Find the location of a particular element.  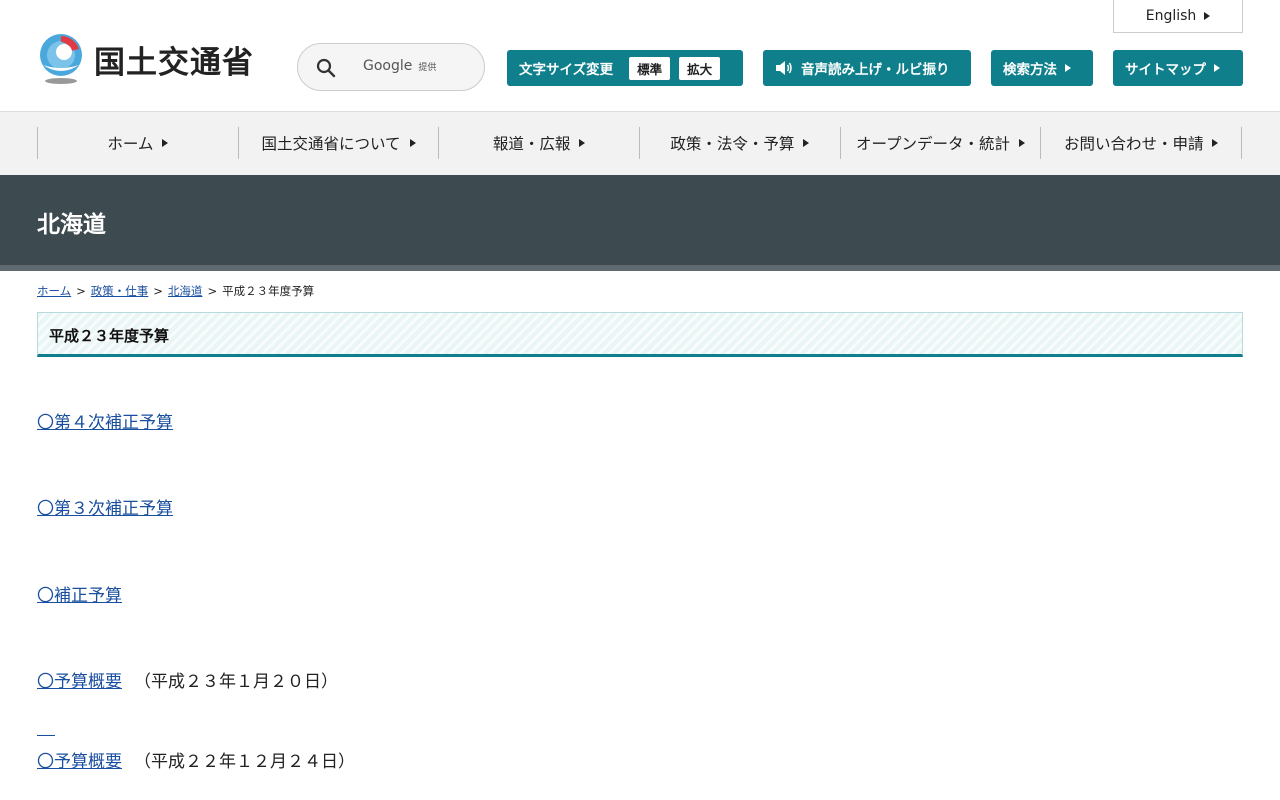

list-item: 〇補正予算 is located at coordinates (79, 593).